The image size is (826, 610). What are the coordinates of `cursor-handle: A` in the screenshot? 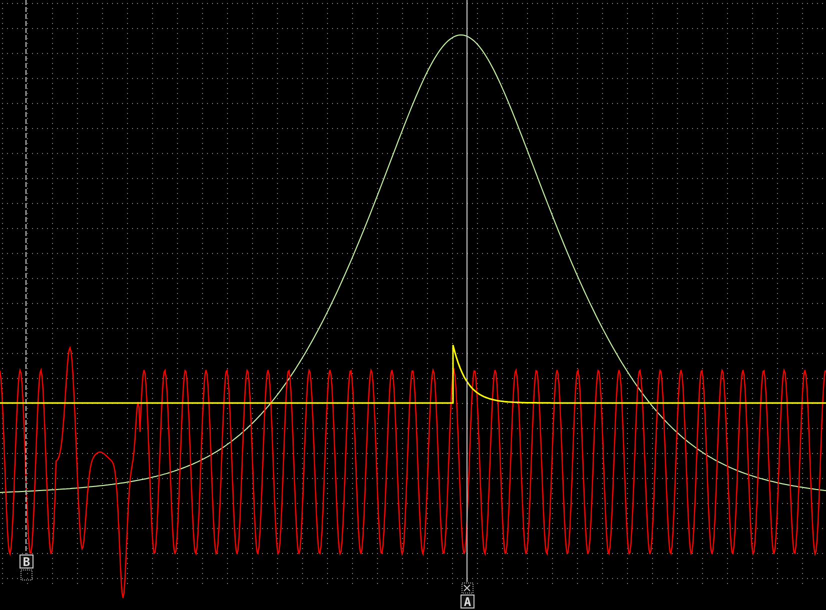 It's located at (467, 601).